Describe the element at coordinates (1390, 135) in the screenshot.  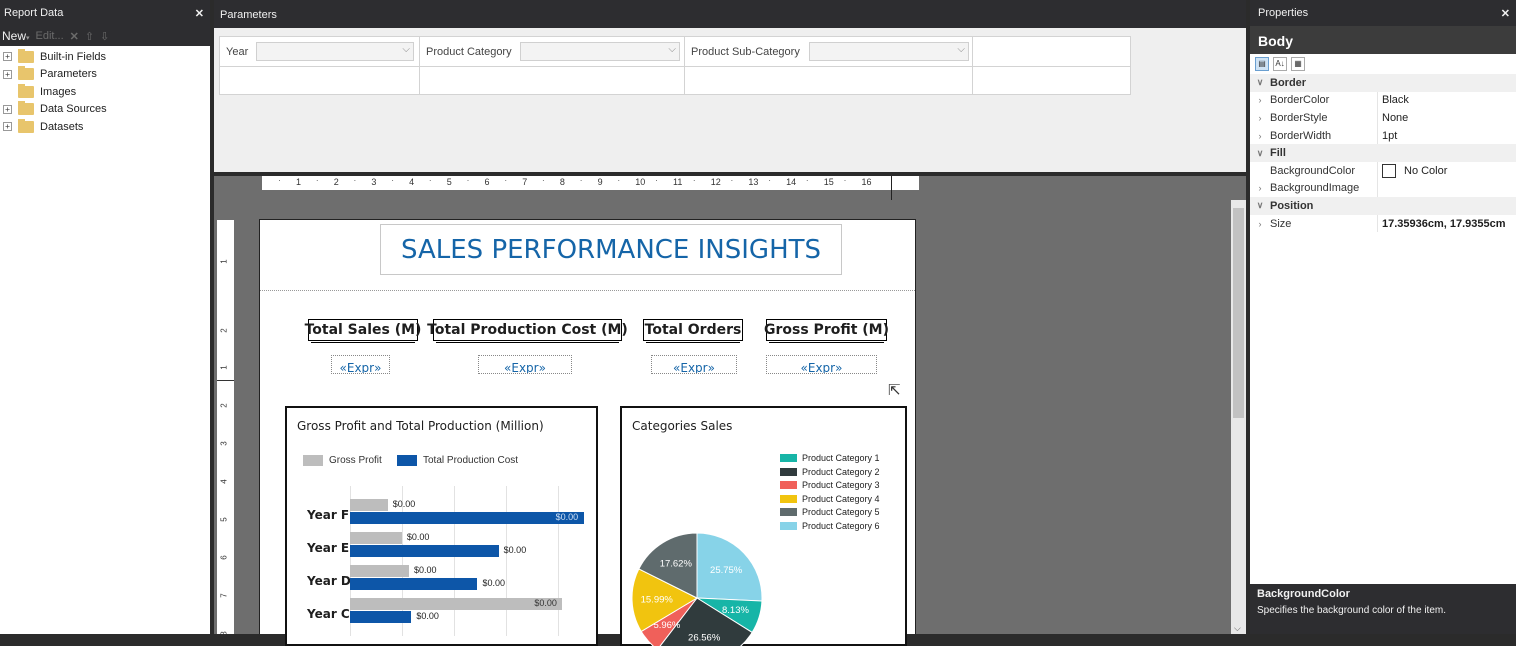
I see `property-value: 1pt` at that location.